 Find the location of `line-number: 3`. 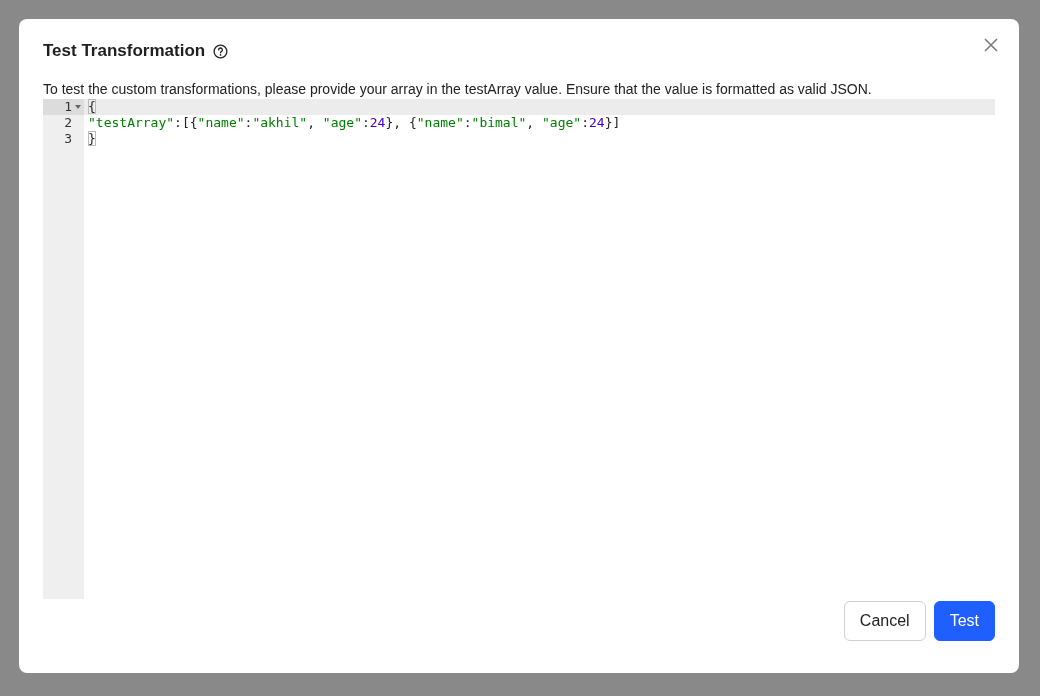

line-number: 3 is located at coordinates (68, 139).